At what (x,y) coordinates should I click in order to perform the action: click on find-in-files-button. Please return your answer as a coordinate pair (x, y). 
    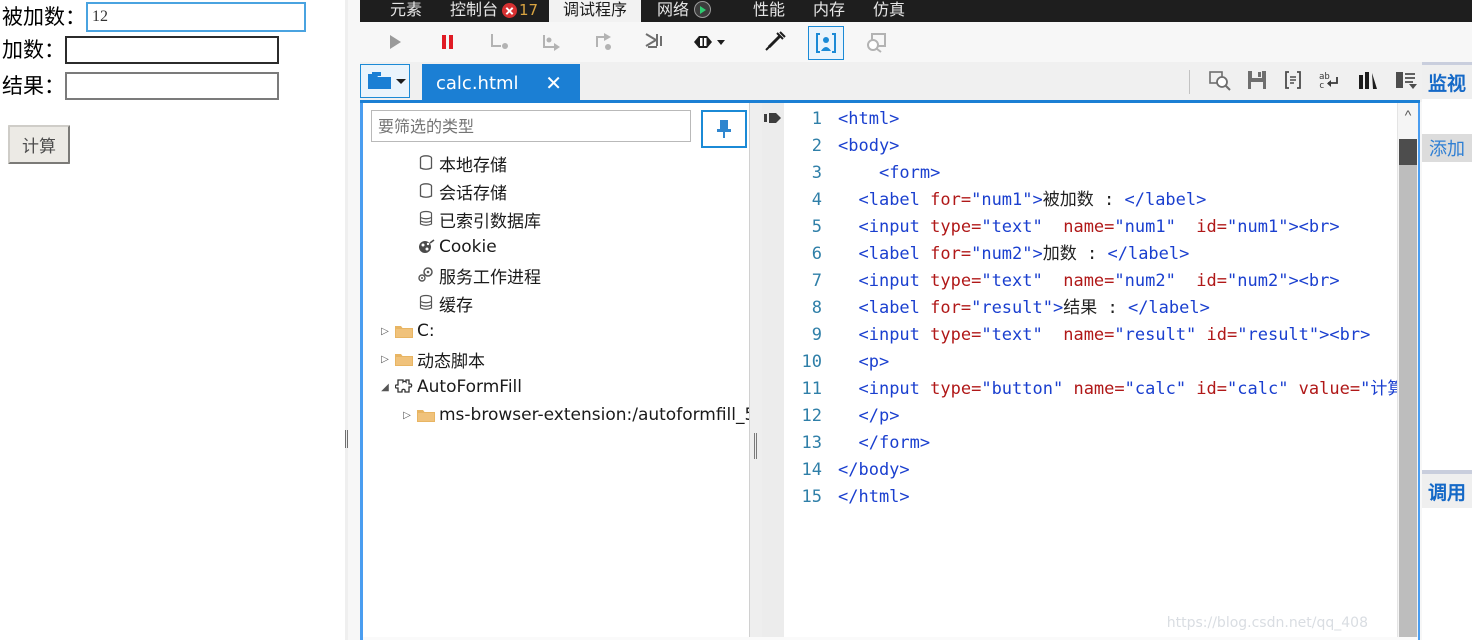
    Looking at the image, I should click on (877, 42).